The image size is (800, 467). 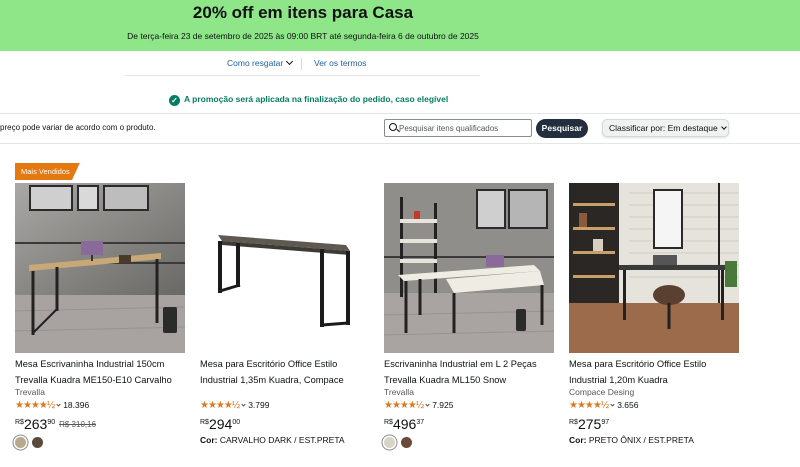 I want to click on price-whole: 275, so click(x=589, y=424).